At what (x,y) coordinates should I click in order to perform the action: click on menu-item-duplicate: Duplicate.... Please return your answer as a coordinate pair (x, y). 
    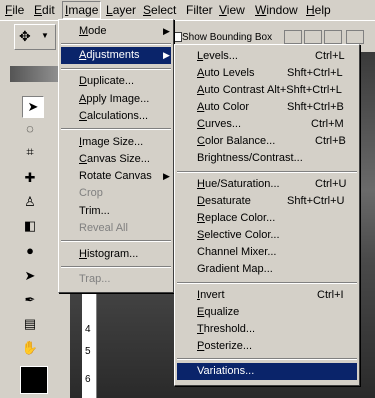
    Looking at the image, I should click on (116, 81).